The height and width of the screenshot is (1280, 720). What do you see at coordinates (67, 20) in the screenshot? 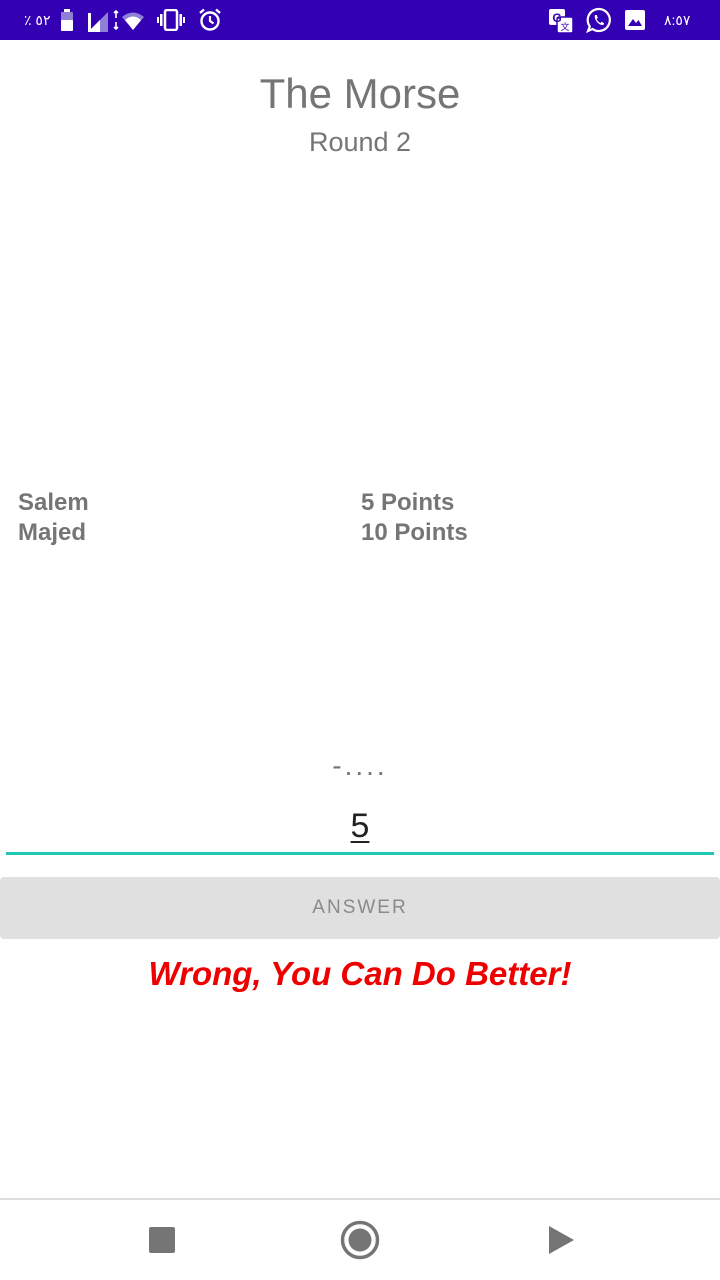
I see `battery-icon` at bounding box center [67, 20].